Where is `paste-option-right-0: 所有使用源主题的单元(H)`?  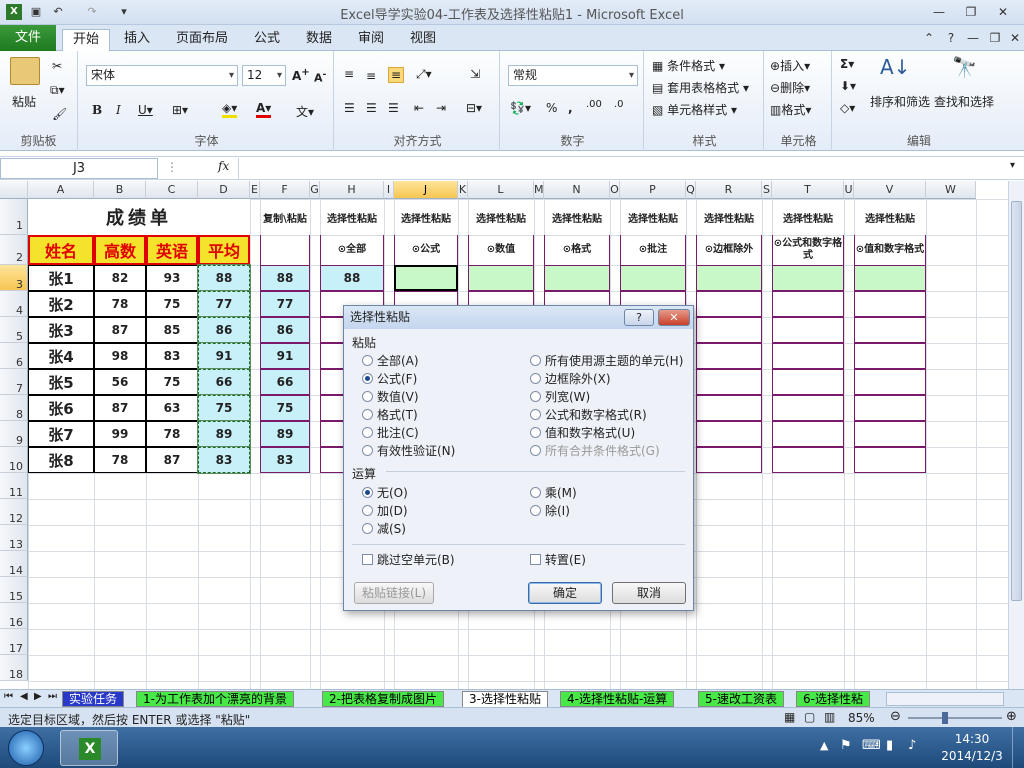 paste-option-right-0: 所有使用源主题的单元(H) is located at coordinates (606, 360).